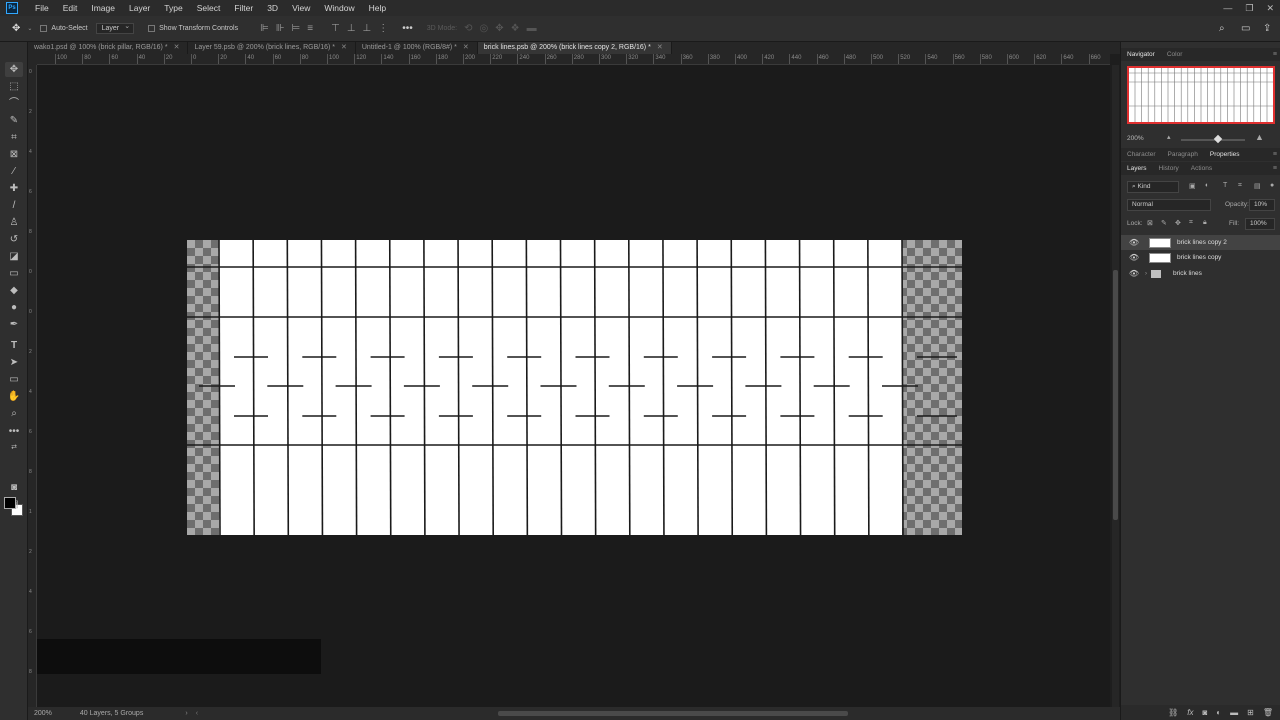 This screenshot has width=1280, height=720. Describe the element at coordinates (1213, 140) in the screenshot. I see `navigator-zoom-slider` at that location.